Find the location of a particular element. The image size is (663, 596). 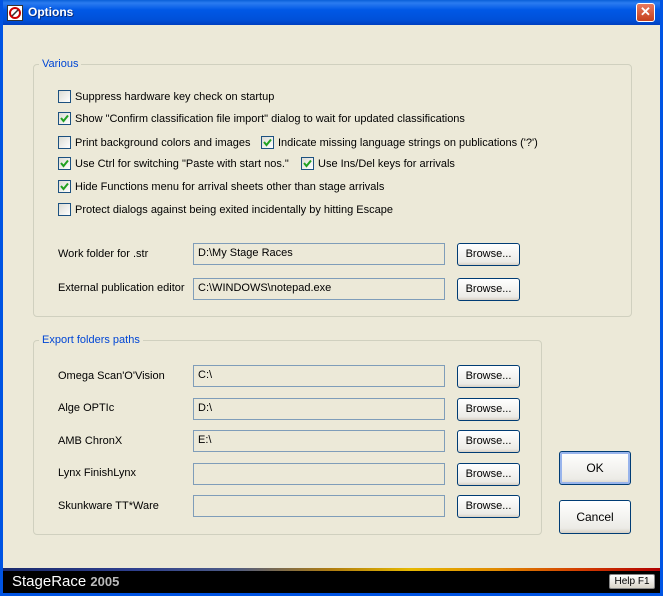

various-group-label: Various is located at coordinates (60, 64).